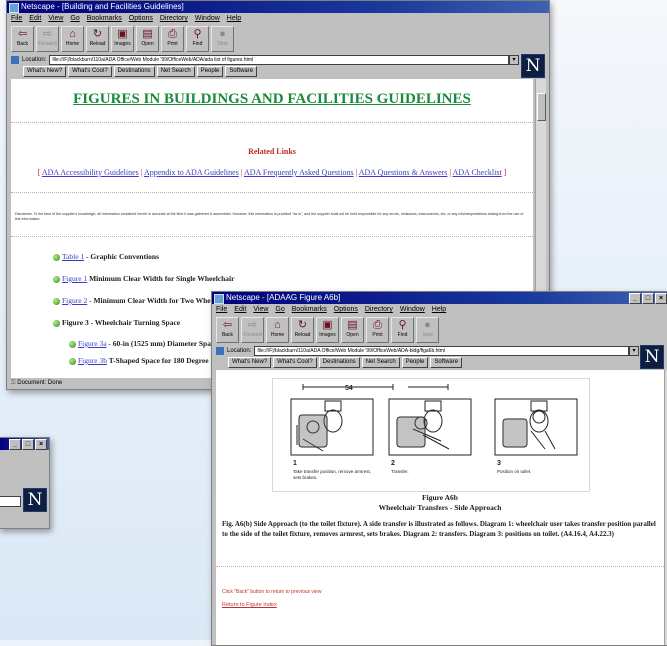 The width and height of the screenshot is (667, 646). I want to click on figure-window-title: Netscape - [ADAAG Figure A6b], so click(283, 297).